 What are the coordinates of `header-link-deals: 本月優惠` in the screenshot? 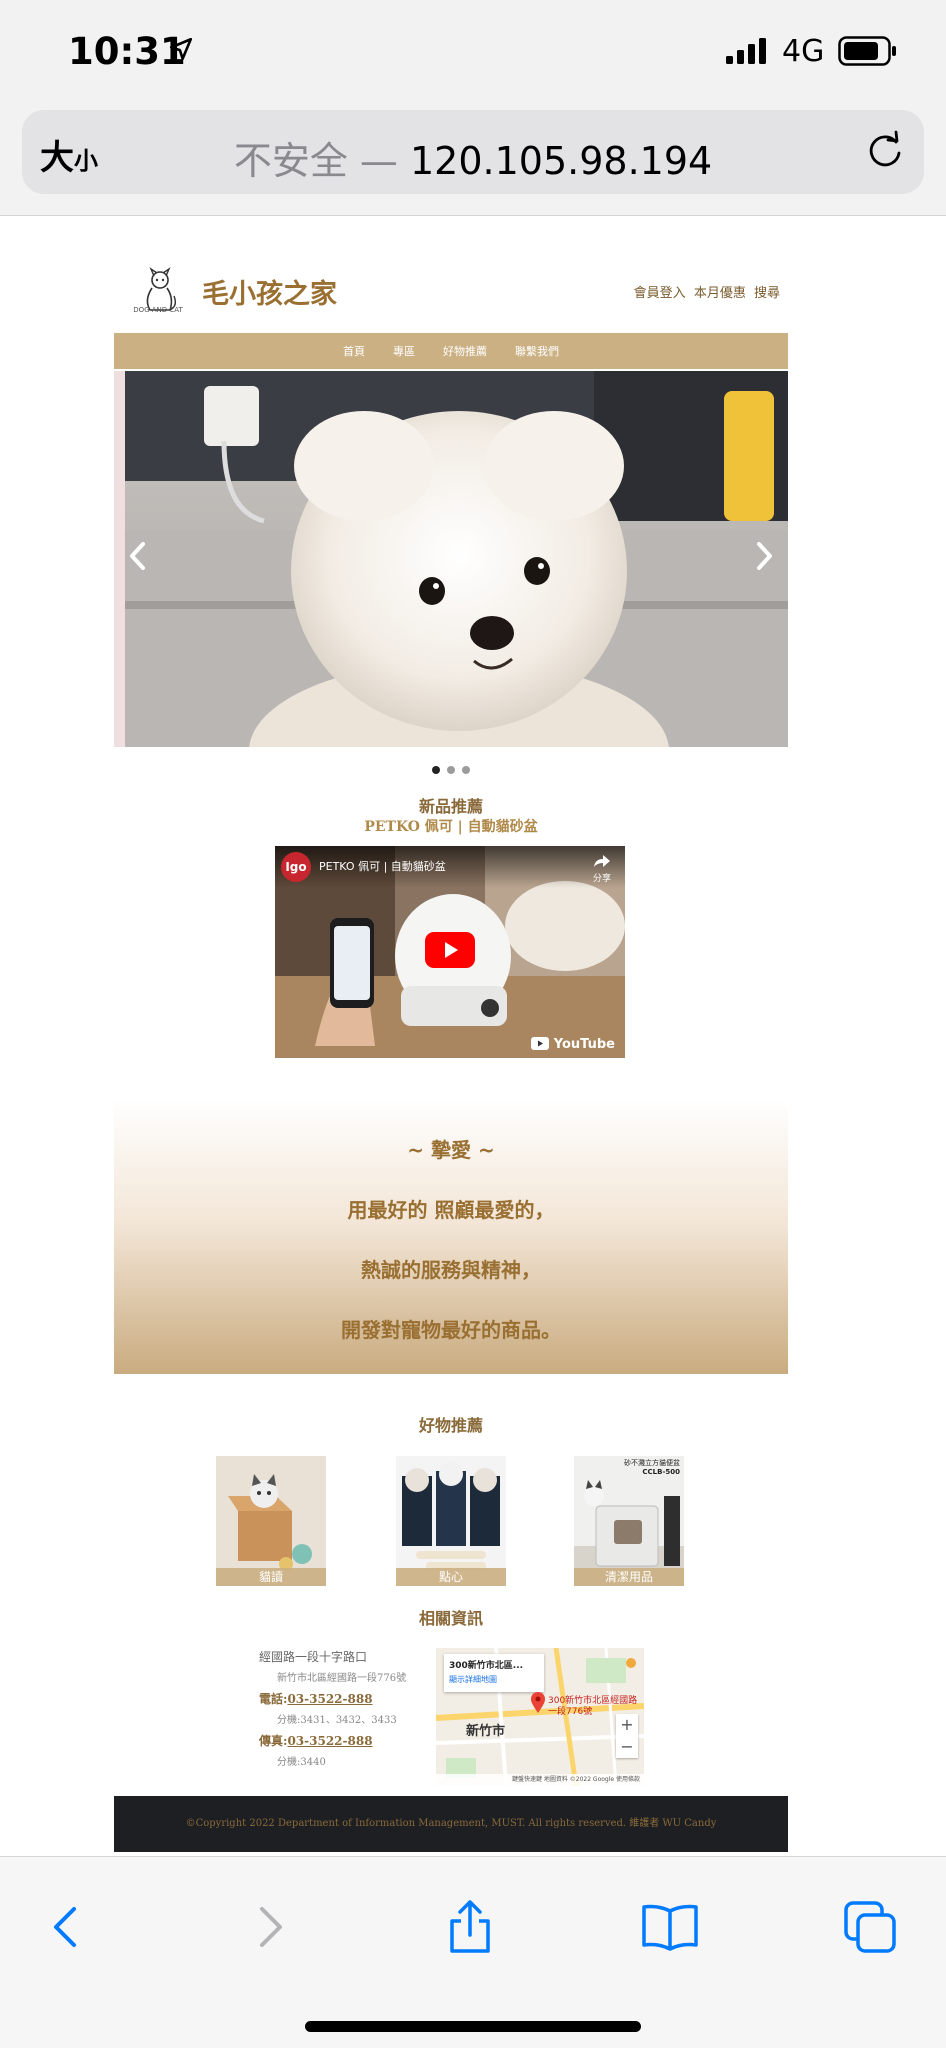 It's located at (720, 293).